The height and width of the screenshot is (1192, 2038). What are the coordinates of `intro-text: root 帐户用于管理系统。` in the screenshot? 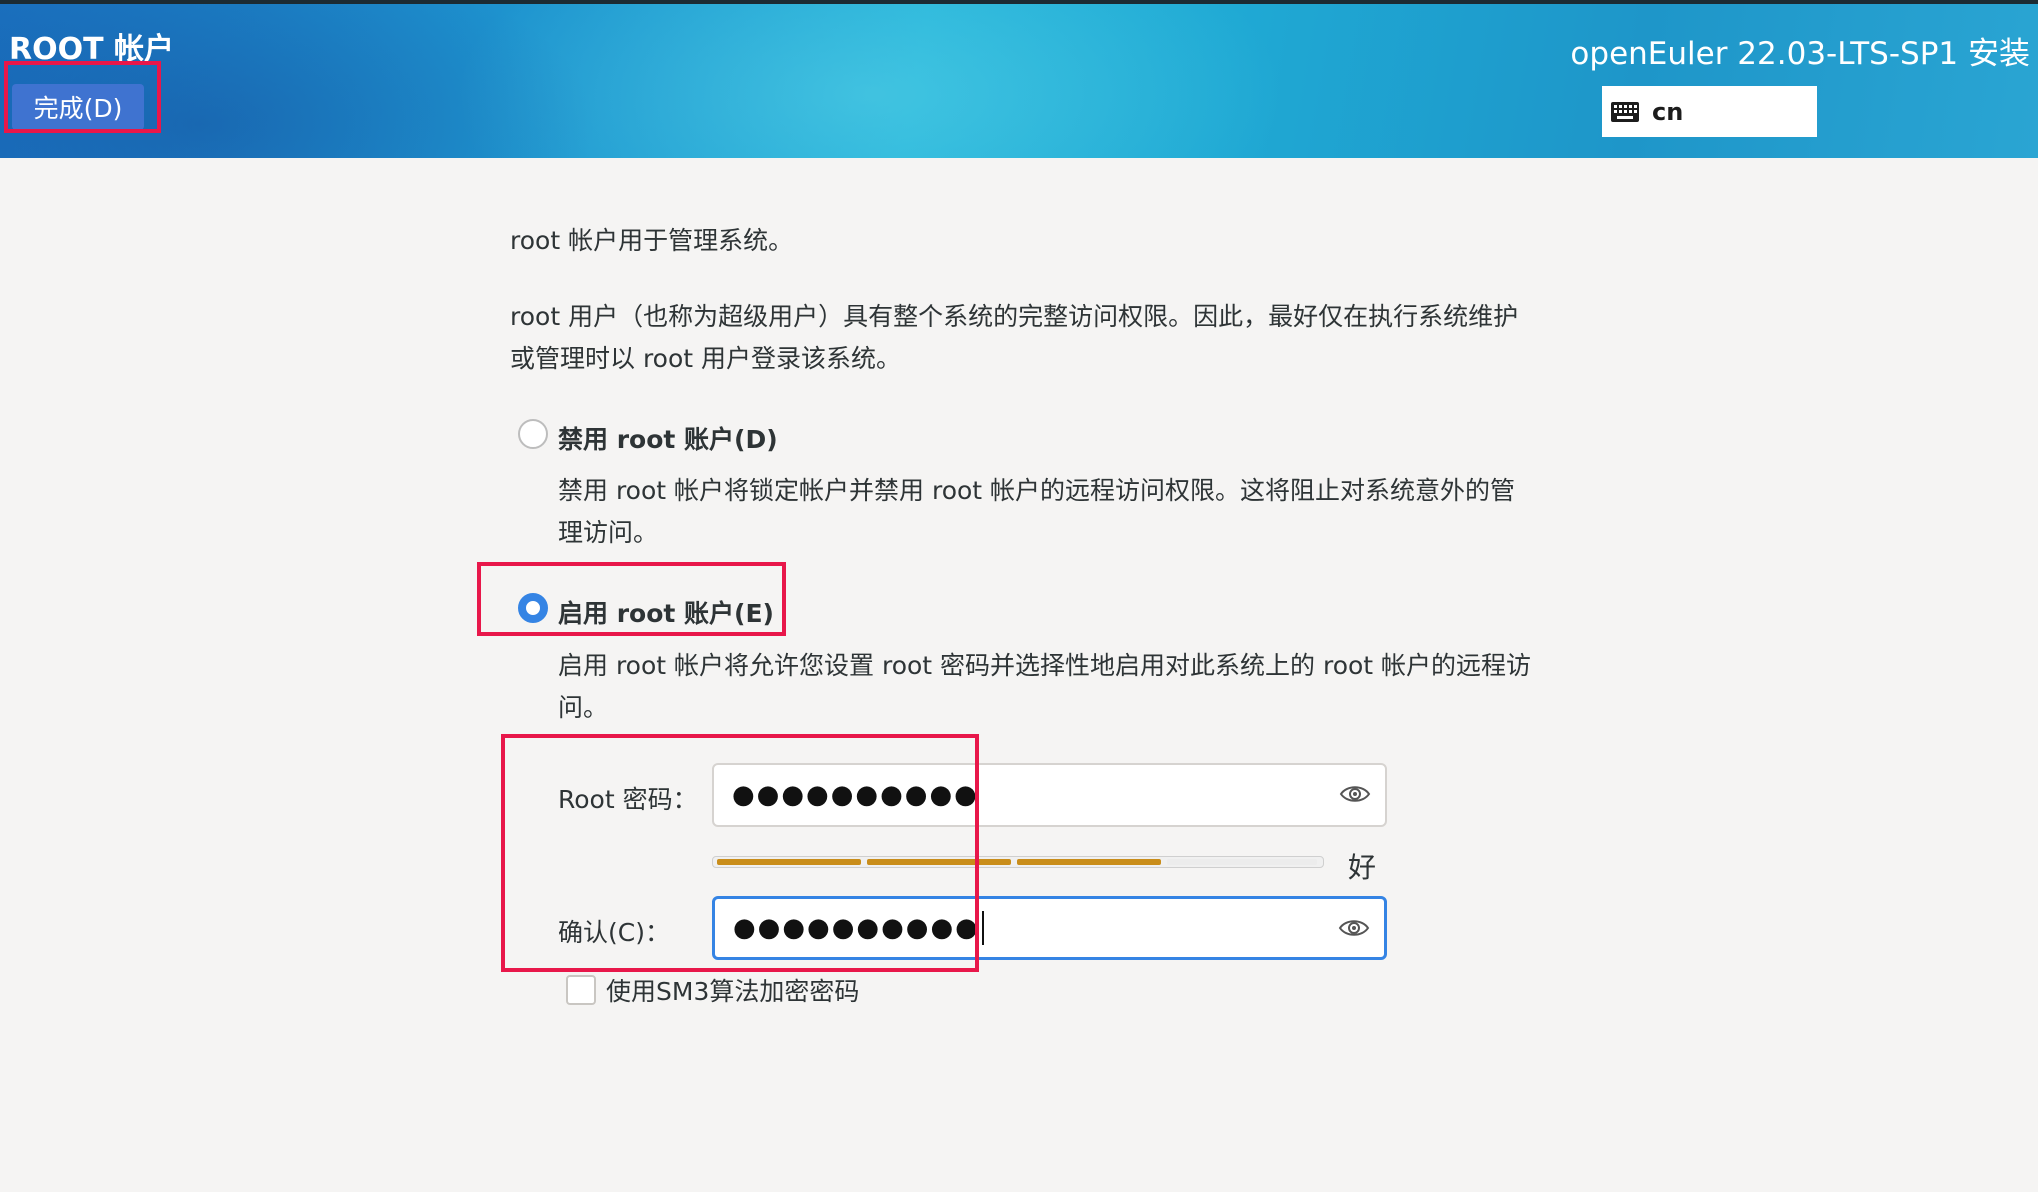 It's located at (652, 240).